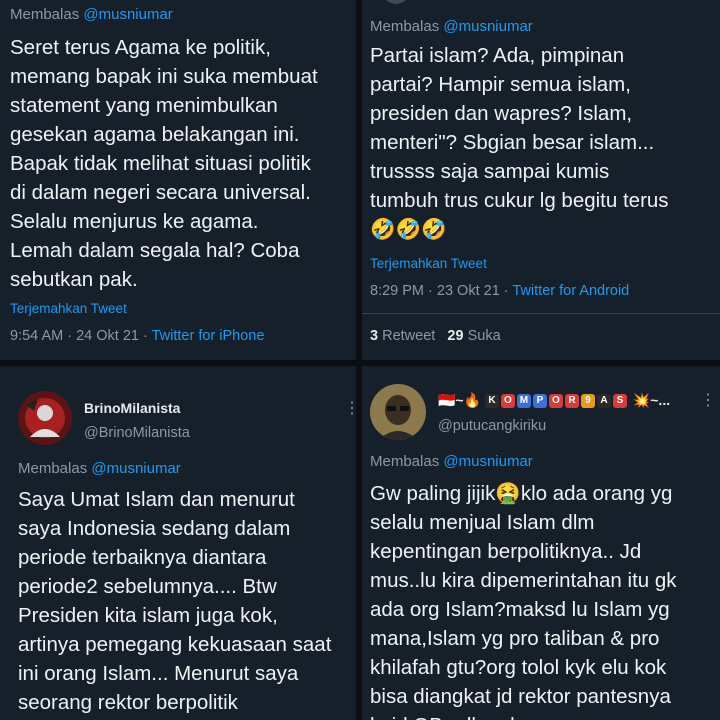 The width and height of the screenshot is (720, 720). I want to click on display-name-letter: K, so click(491, 401).